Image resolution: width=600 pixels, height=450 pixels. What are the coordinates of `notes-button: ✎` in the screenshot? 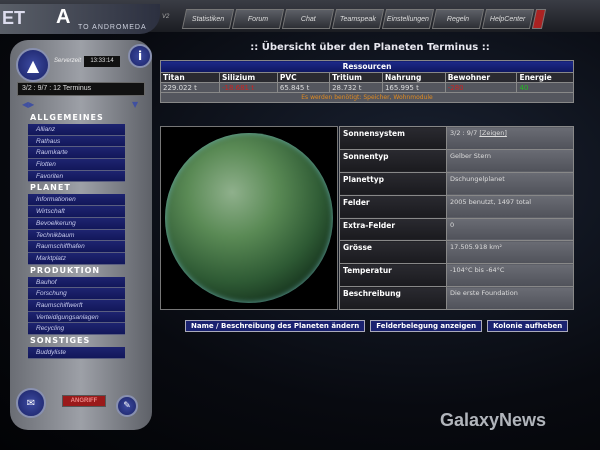 It's located at (127, 406).